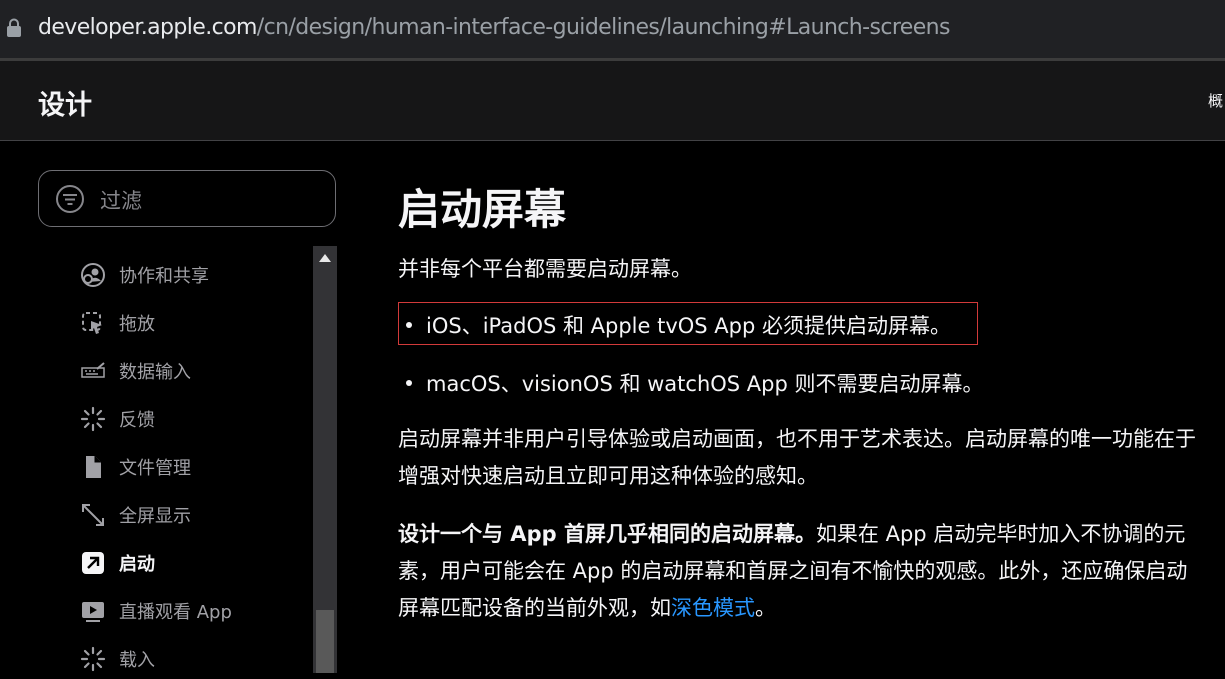  I want to click on site-header: 设计 概, so click(612, 101).